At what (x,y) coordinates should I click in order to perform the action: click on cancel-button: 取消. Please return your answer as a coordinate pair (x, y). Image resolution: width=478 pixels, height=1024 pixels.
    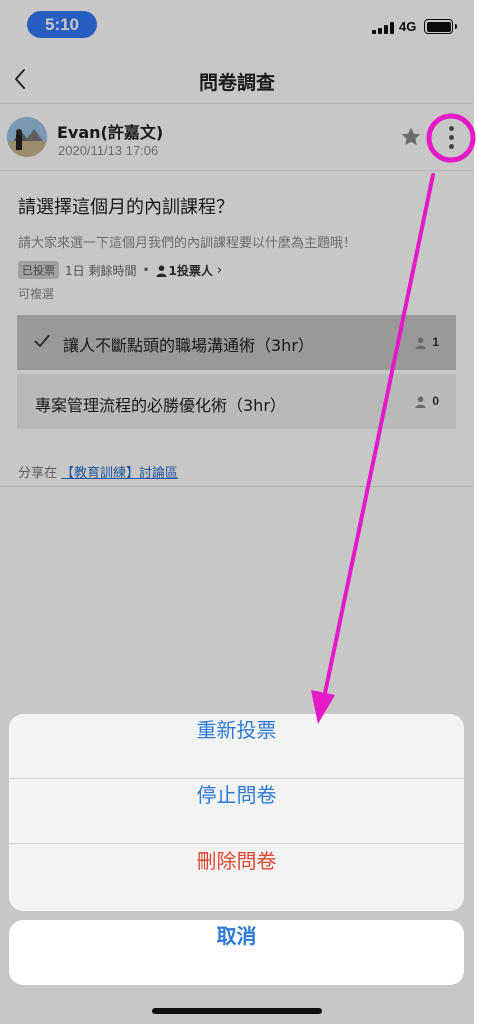
    Looking at the image, I should click on (236, 952).